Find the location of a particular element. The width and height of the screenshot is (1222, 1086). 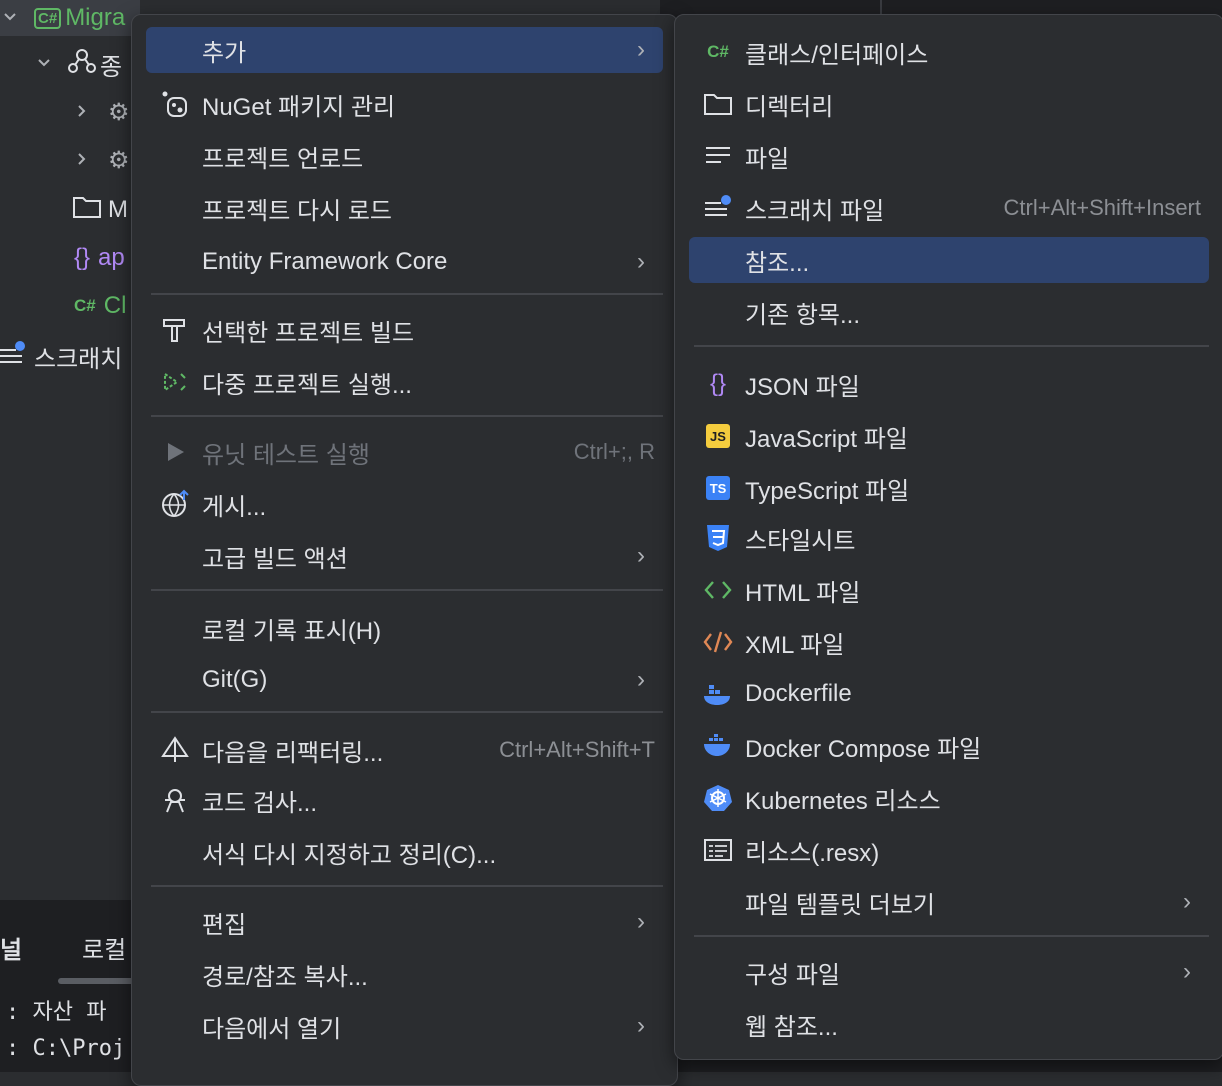

menu-item-json-file: {} JSON 파일 is located at coordinates (949, 384).